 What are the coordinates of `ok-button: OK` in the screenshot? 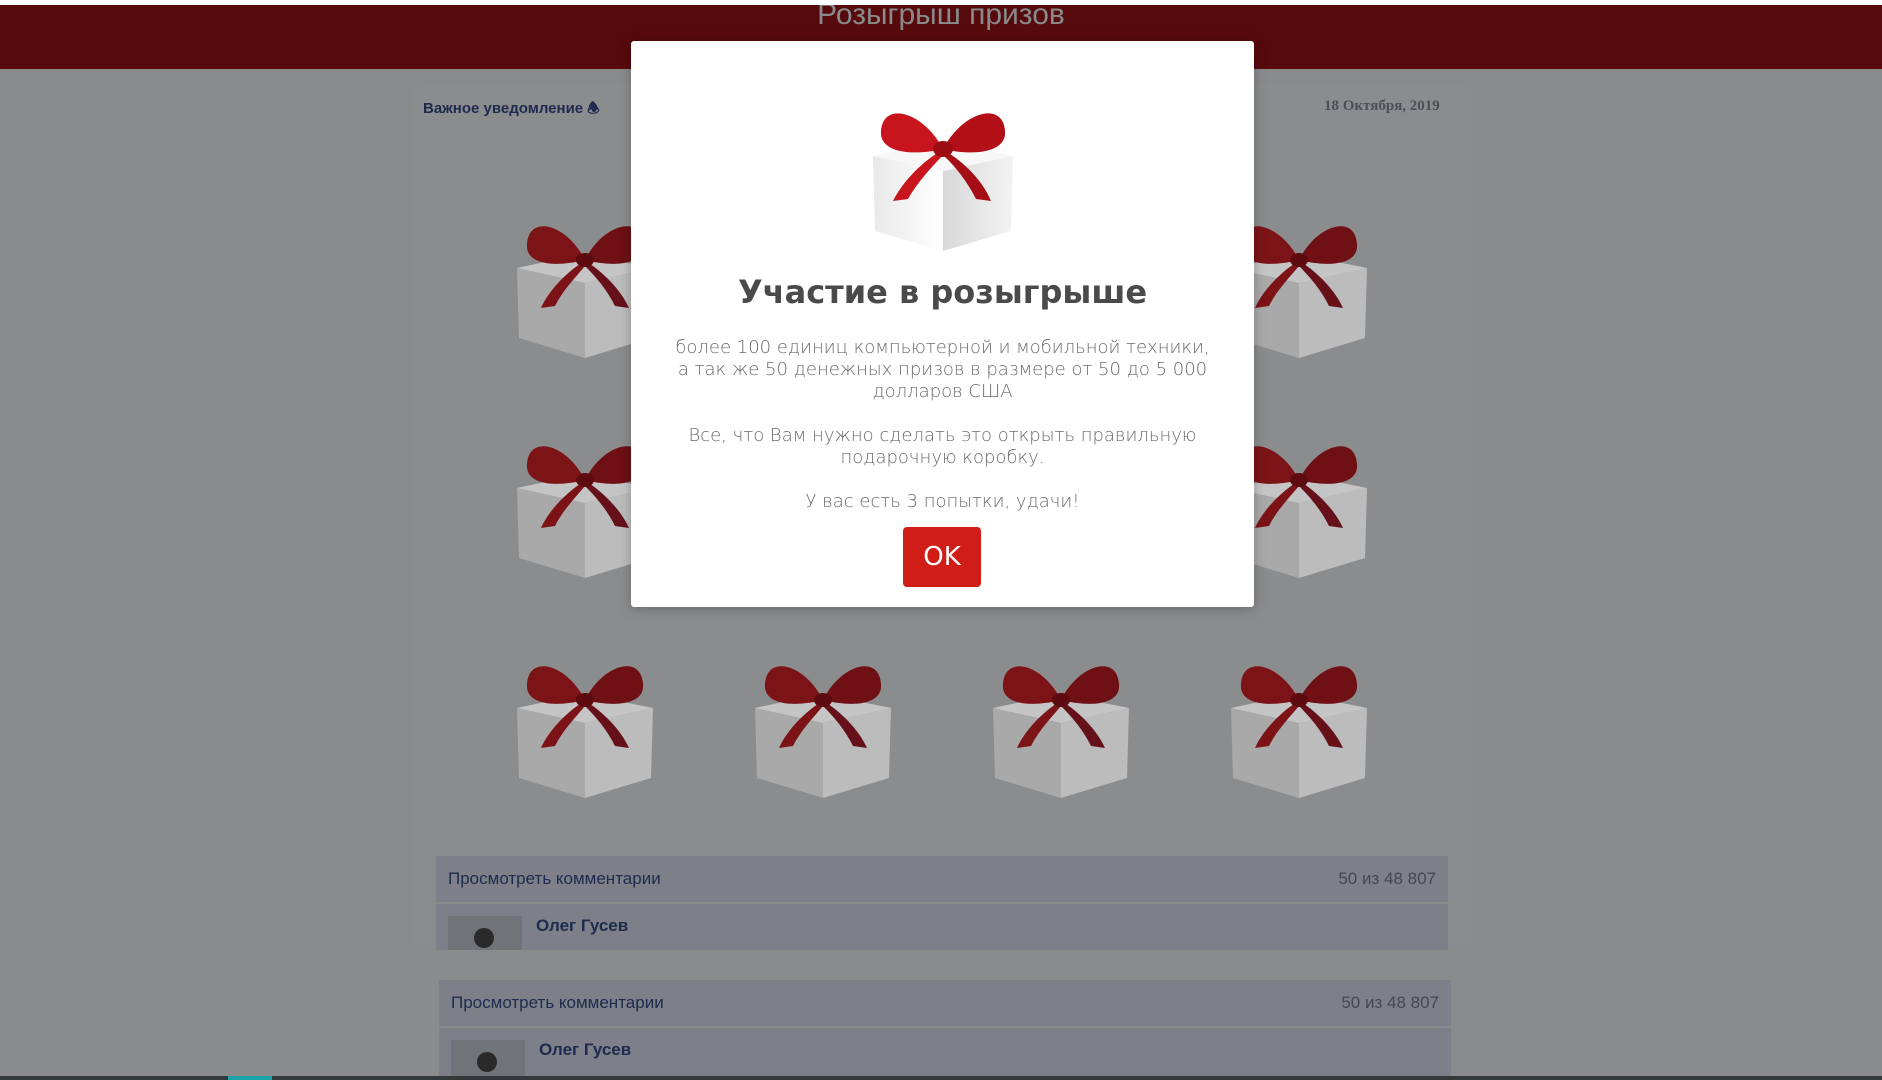 It's located at (942, 557).